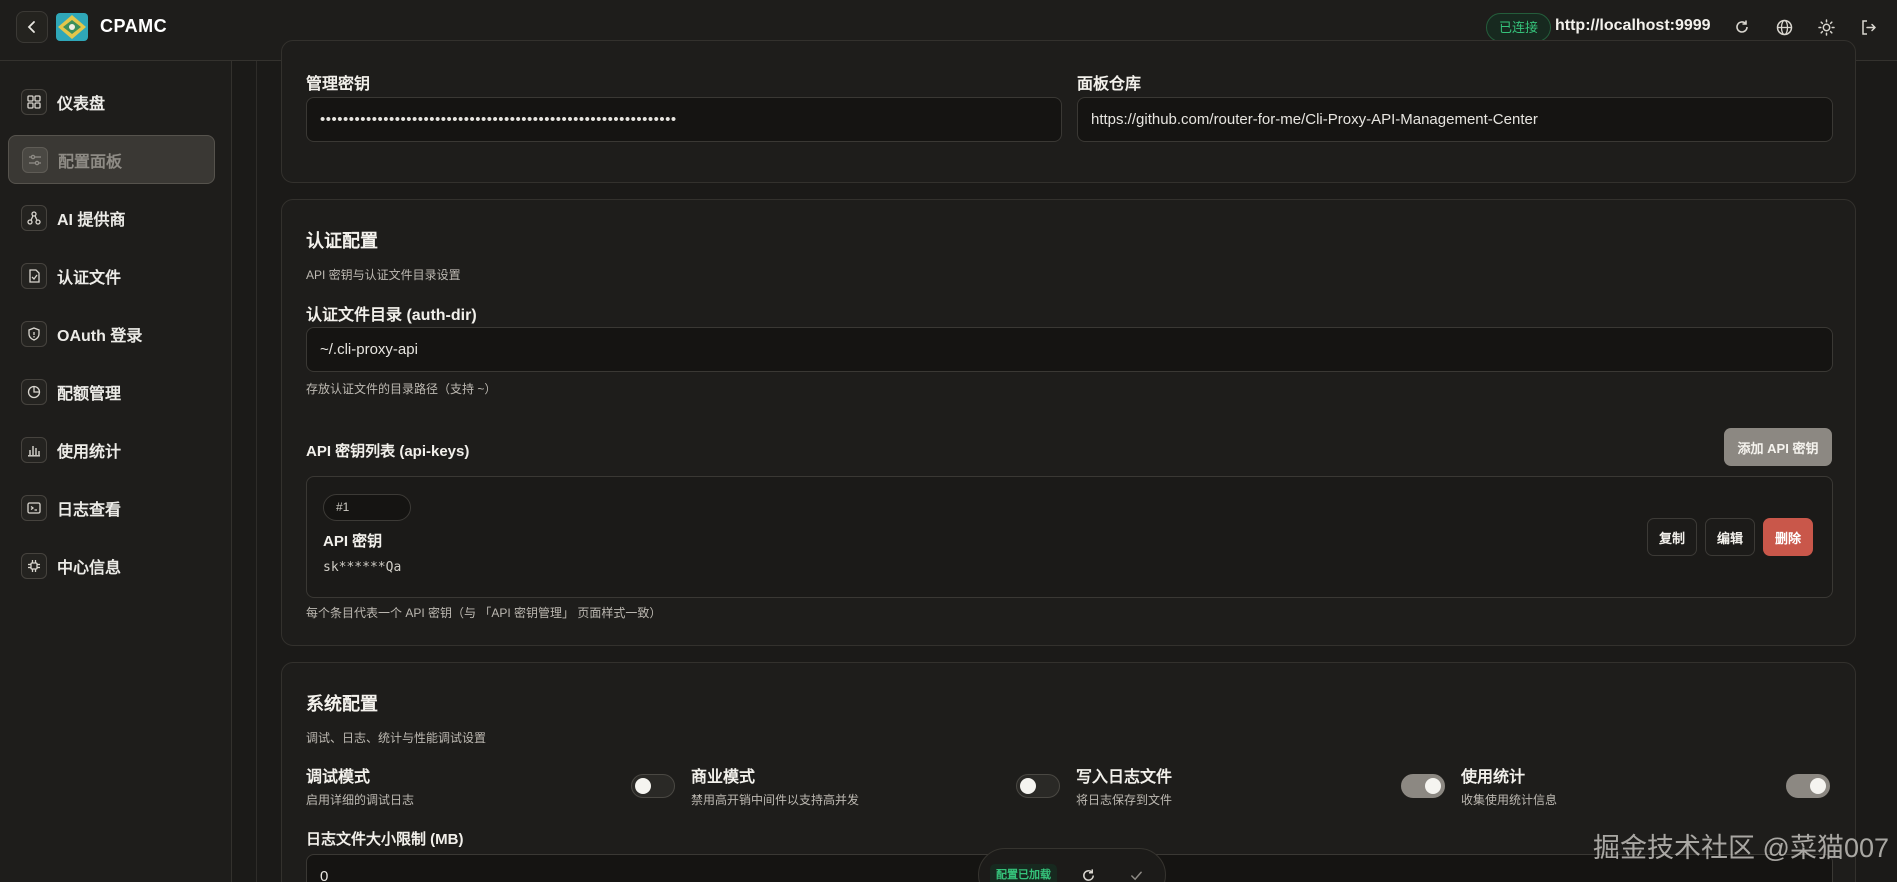 Image resolution: width=1897 pixels, height=882 pixels. What do you see at coordinates (1023, 873) in the screenshot?
I see `config-loaded-badge: 配置已加载` at bounding box center [1023, 873].